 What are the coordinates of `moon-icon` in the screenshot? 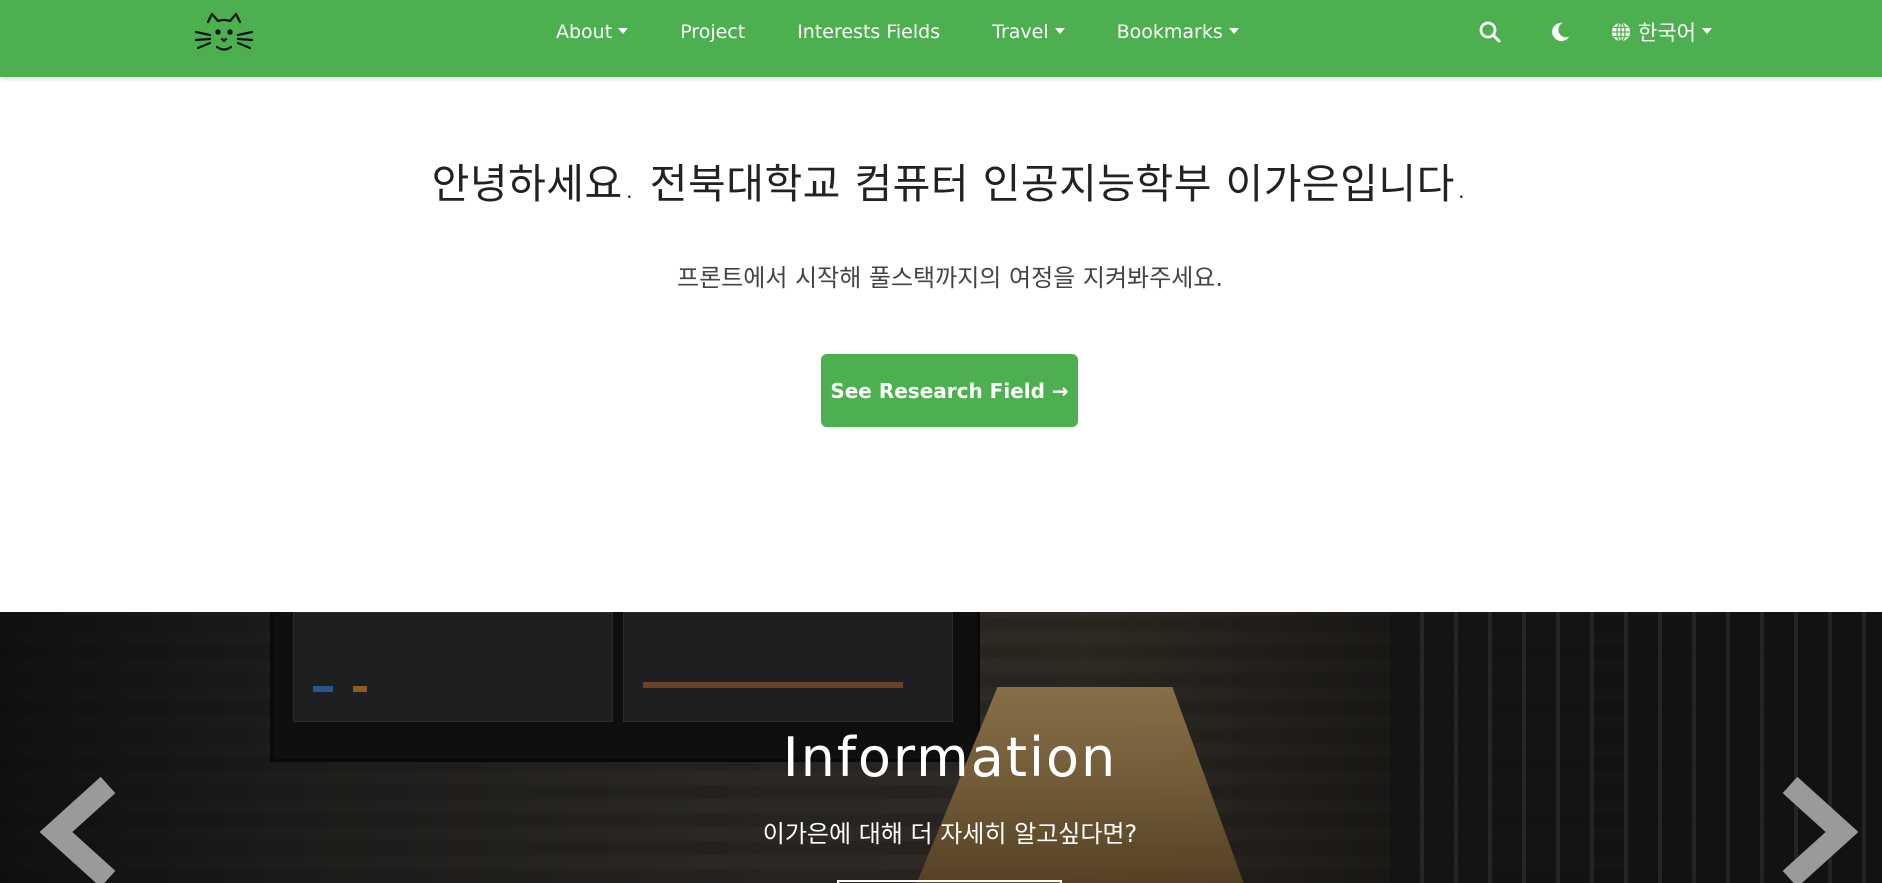 It's located at (1561, 32).